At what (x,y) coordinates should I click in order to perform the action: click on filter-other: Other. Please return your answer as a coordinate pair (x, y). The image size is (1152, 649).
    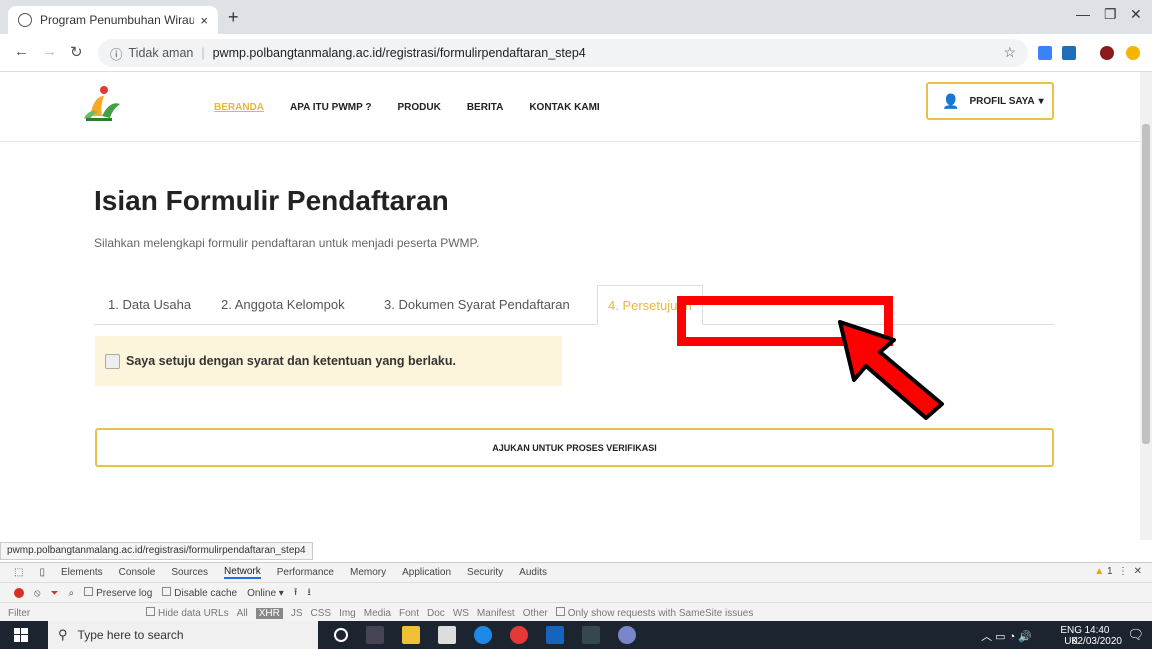
    Looking at the image, I should click on (535, 613).